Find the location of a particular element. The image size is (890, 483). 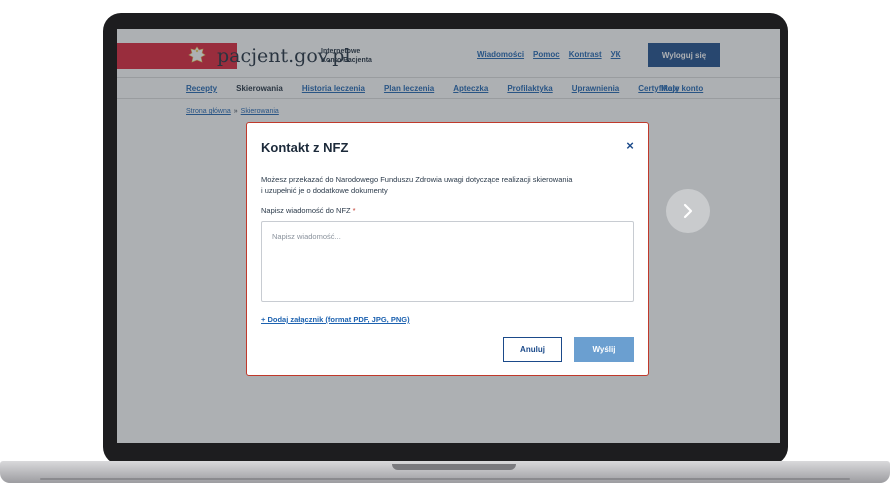

send-button: Wyślij is located at coordinates (604, 349).